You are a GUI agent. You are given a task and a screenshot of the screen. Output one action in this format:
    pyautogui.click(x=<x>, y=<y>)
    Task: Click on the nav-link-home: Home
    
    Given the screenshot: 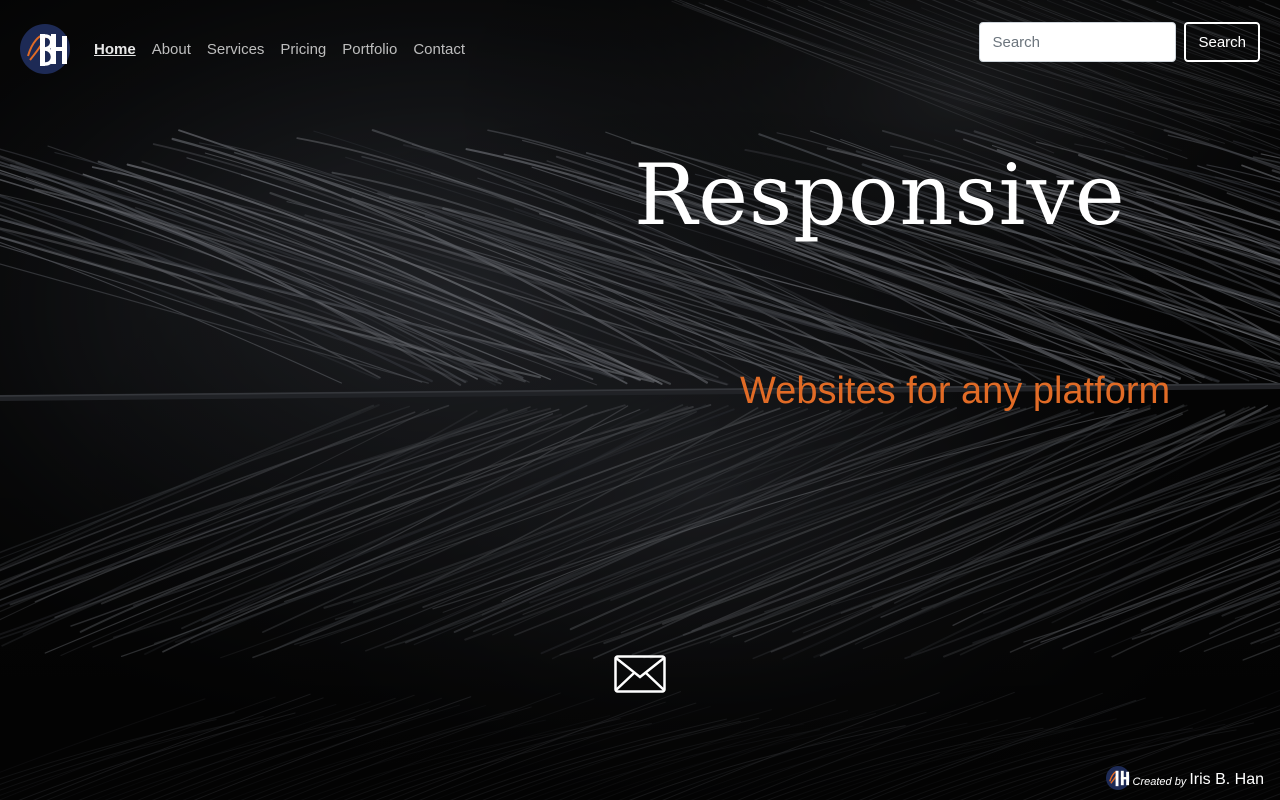 What is the action you would take?
    pyautogui.click(x=115, y=49)
    